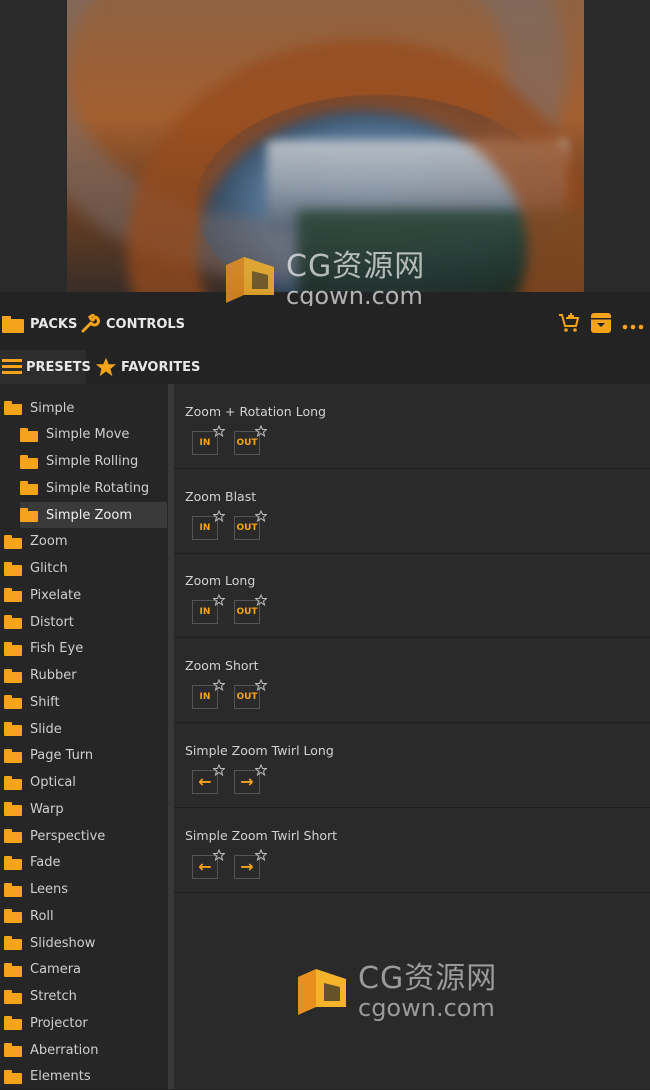 The height and width of the screenshot is (1090, 650). I want to click on sidebar-item: Distort, so click(84, 622).